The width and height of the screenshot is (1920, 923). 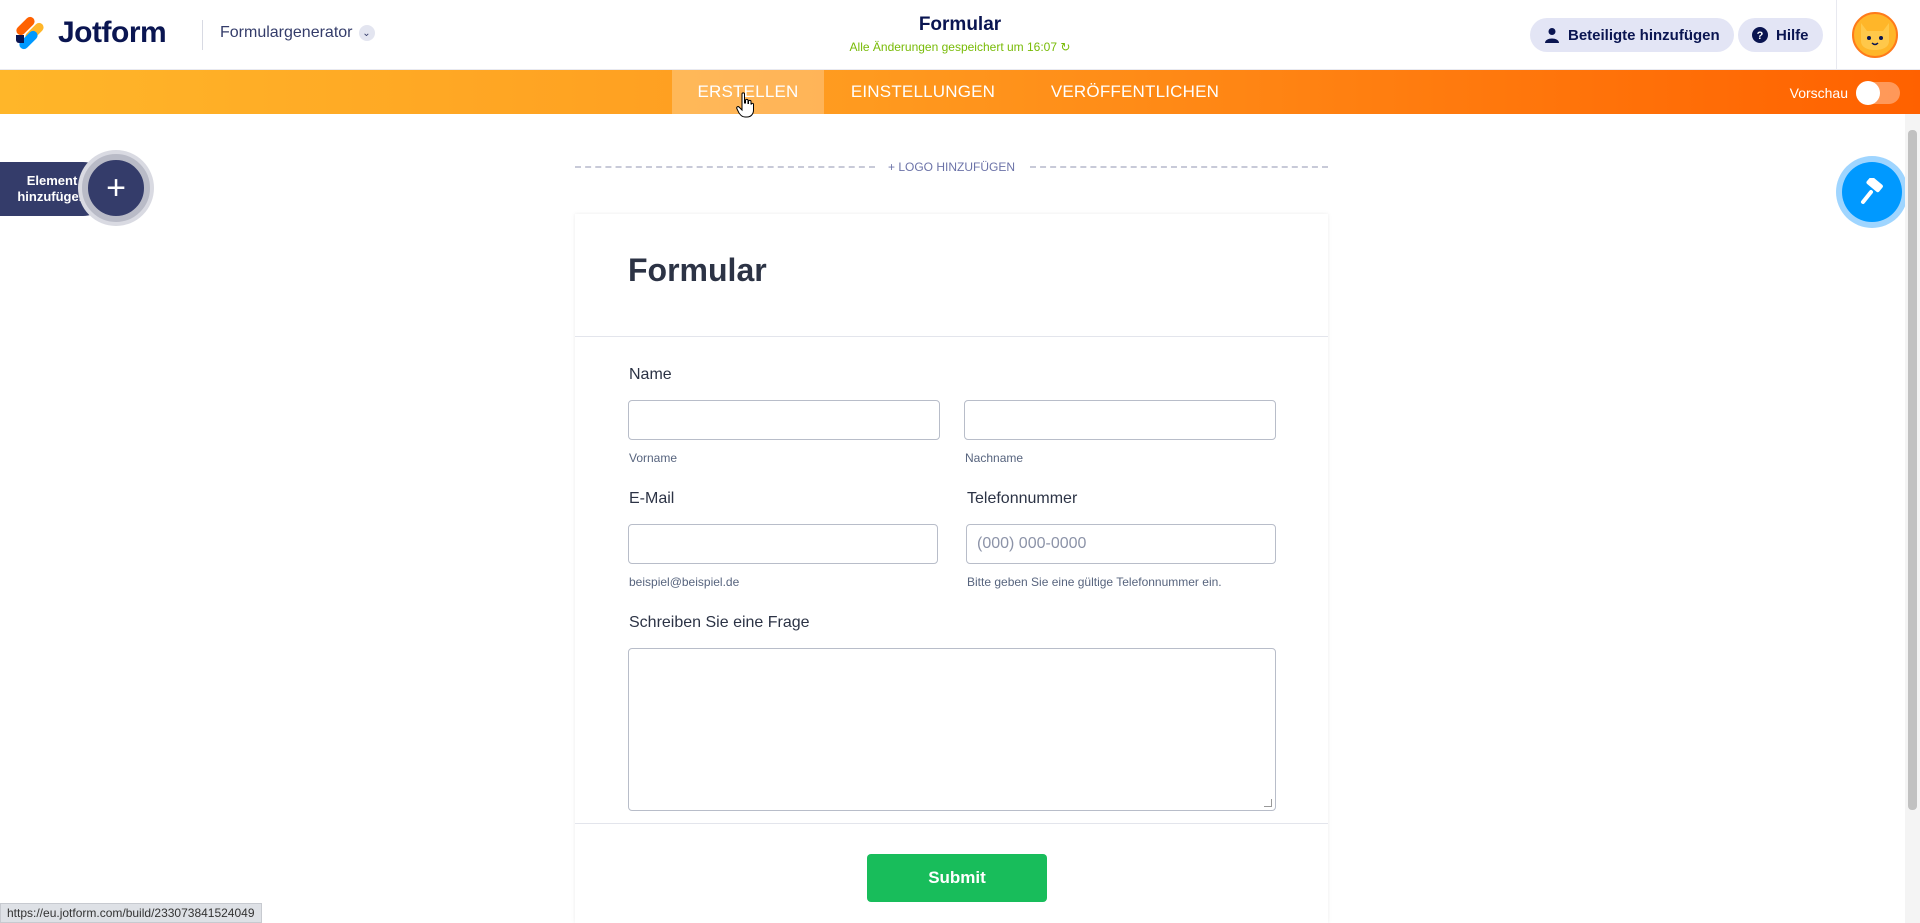 I want to click on scrollbar-thumb, so click(x=1912, y=470).